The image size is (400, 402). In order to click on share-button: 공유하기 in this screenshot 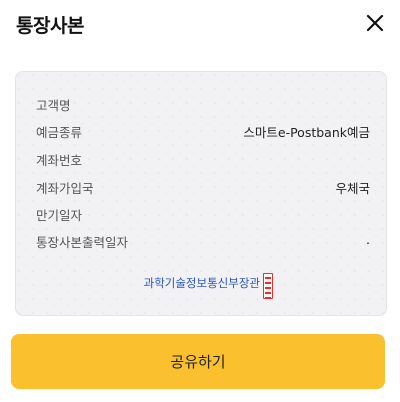, I will do `click(198, 361)`.